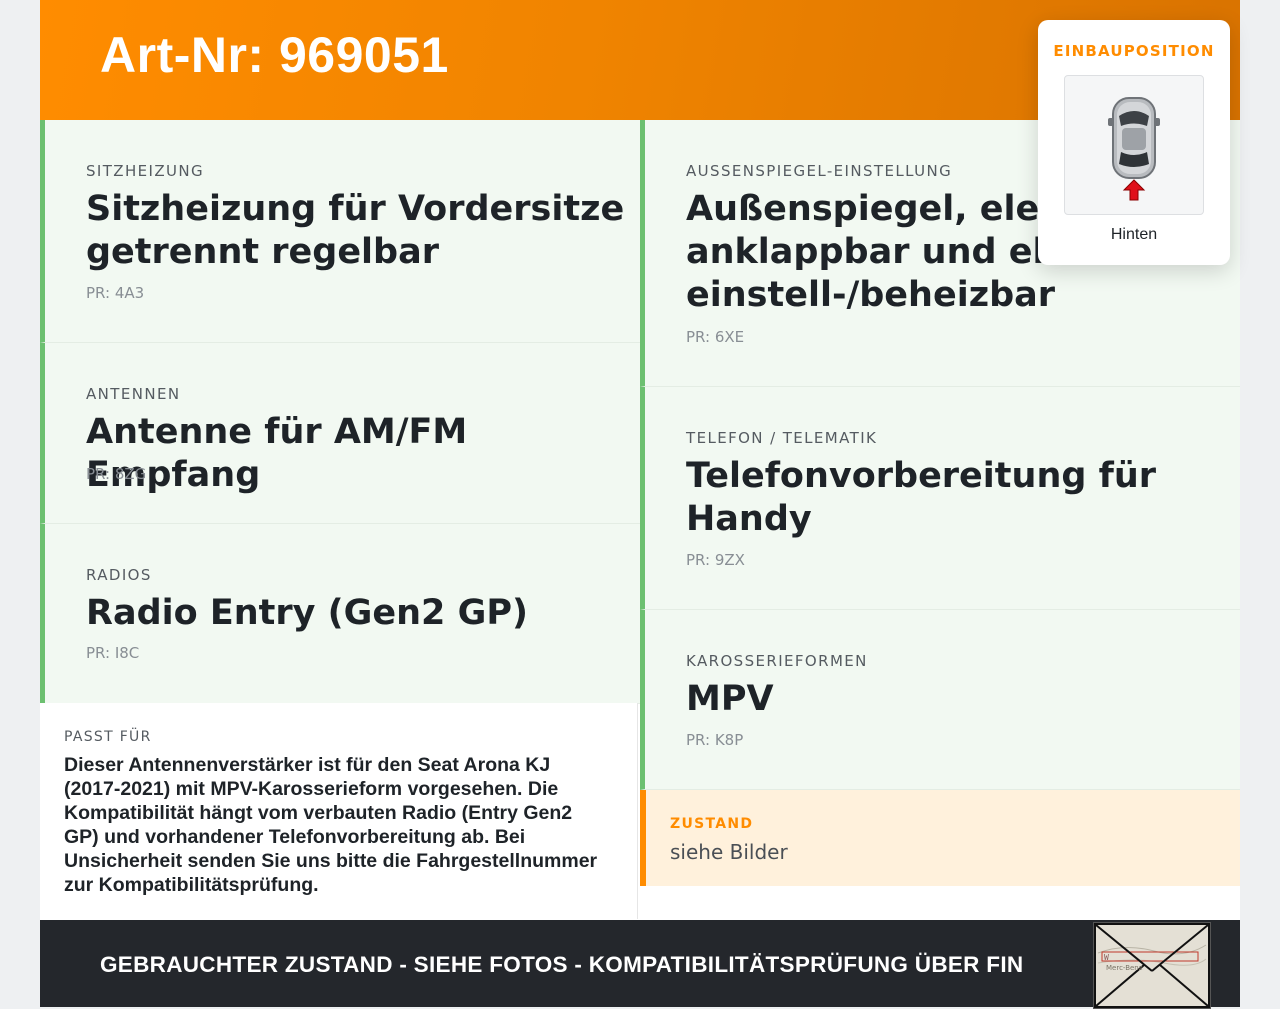  What do you see at coordinates (307, 613) in the screenshot?
I see `card-value: Radio Entry (Gen2 GP)` at bounding box center [307, 613].